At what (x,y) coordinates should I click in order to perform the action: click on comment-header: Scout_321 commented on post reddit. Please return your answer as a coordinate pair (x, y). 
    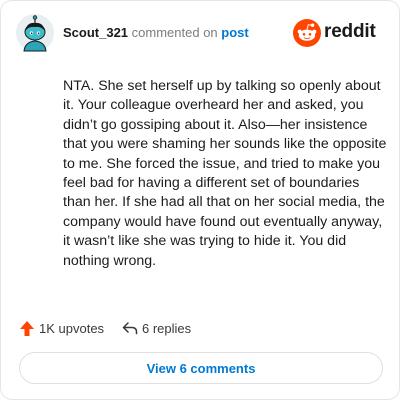
    Looking at the image, I should click on (200, 33).